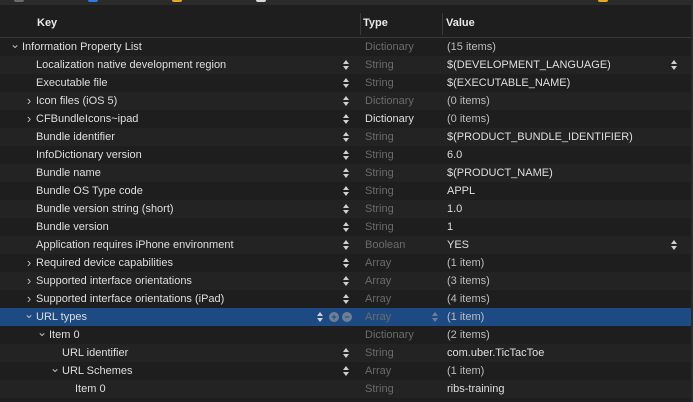 Image resolution: width=693 pixels, height=402 pixels. I want to click on row-key: Localization native development region, so click(131, 65).